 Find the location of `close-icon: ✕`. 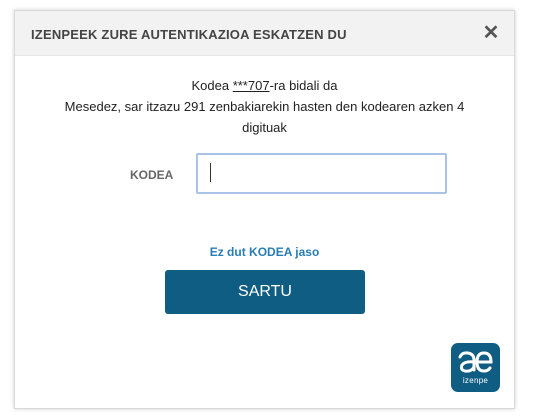

close-icon: ✕ is located at coordinates (491, 33).